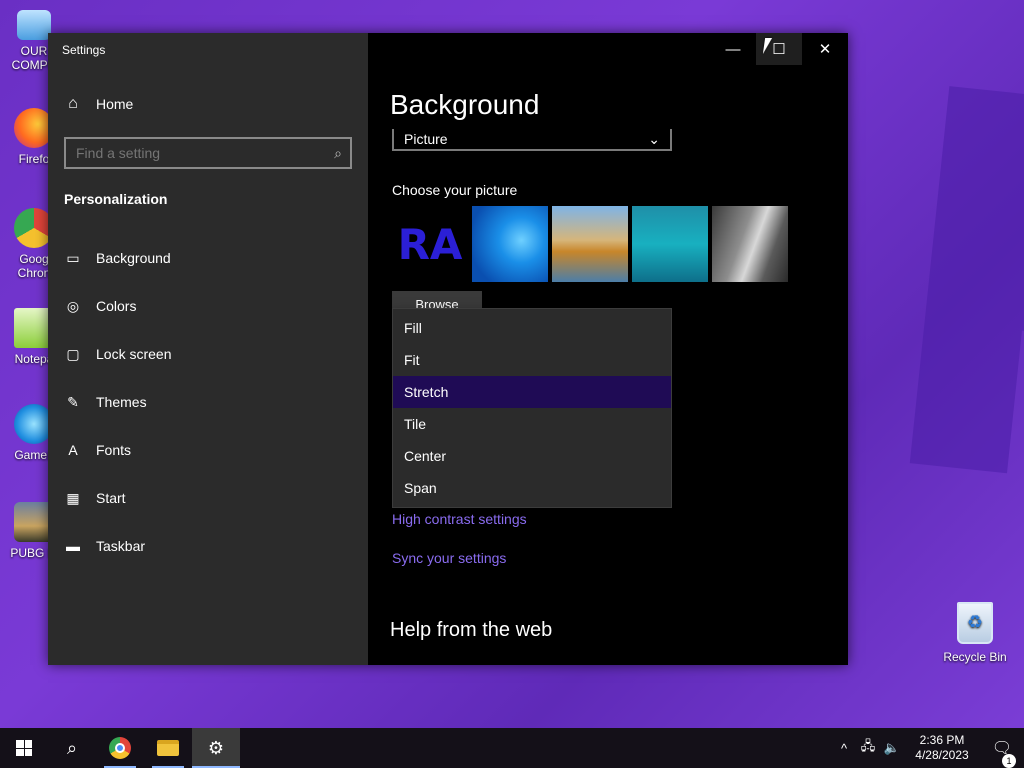 The height and width of the screenshot is (768, 1024). What do you see at coordinates (936, 311) in the screenshot?
I see `wallpaper-letter: R` at bounding box center [936, 311].